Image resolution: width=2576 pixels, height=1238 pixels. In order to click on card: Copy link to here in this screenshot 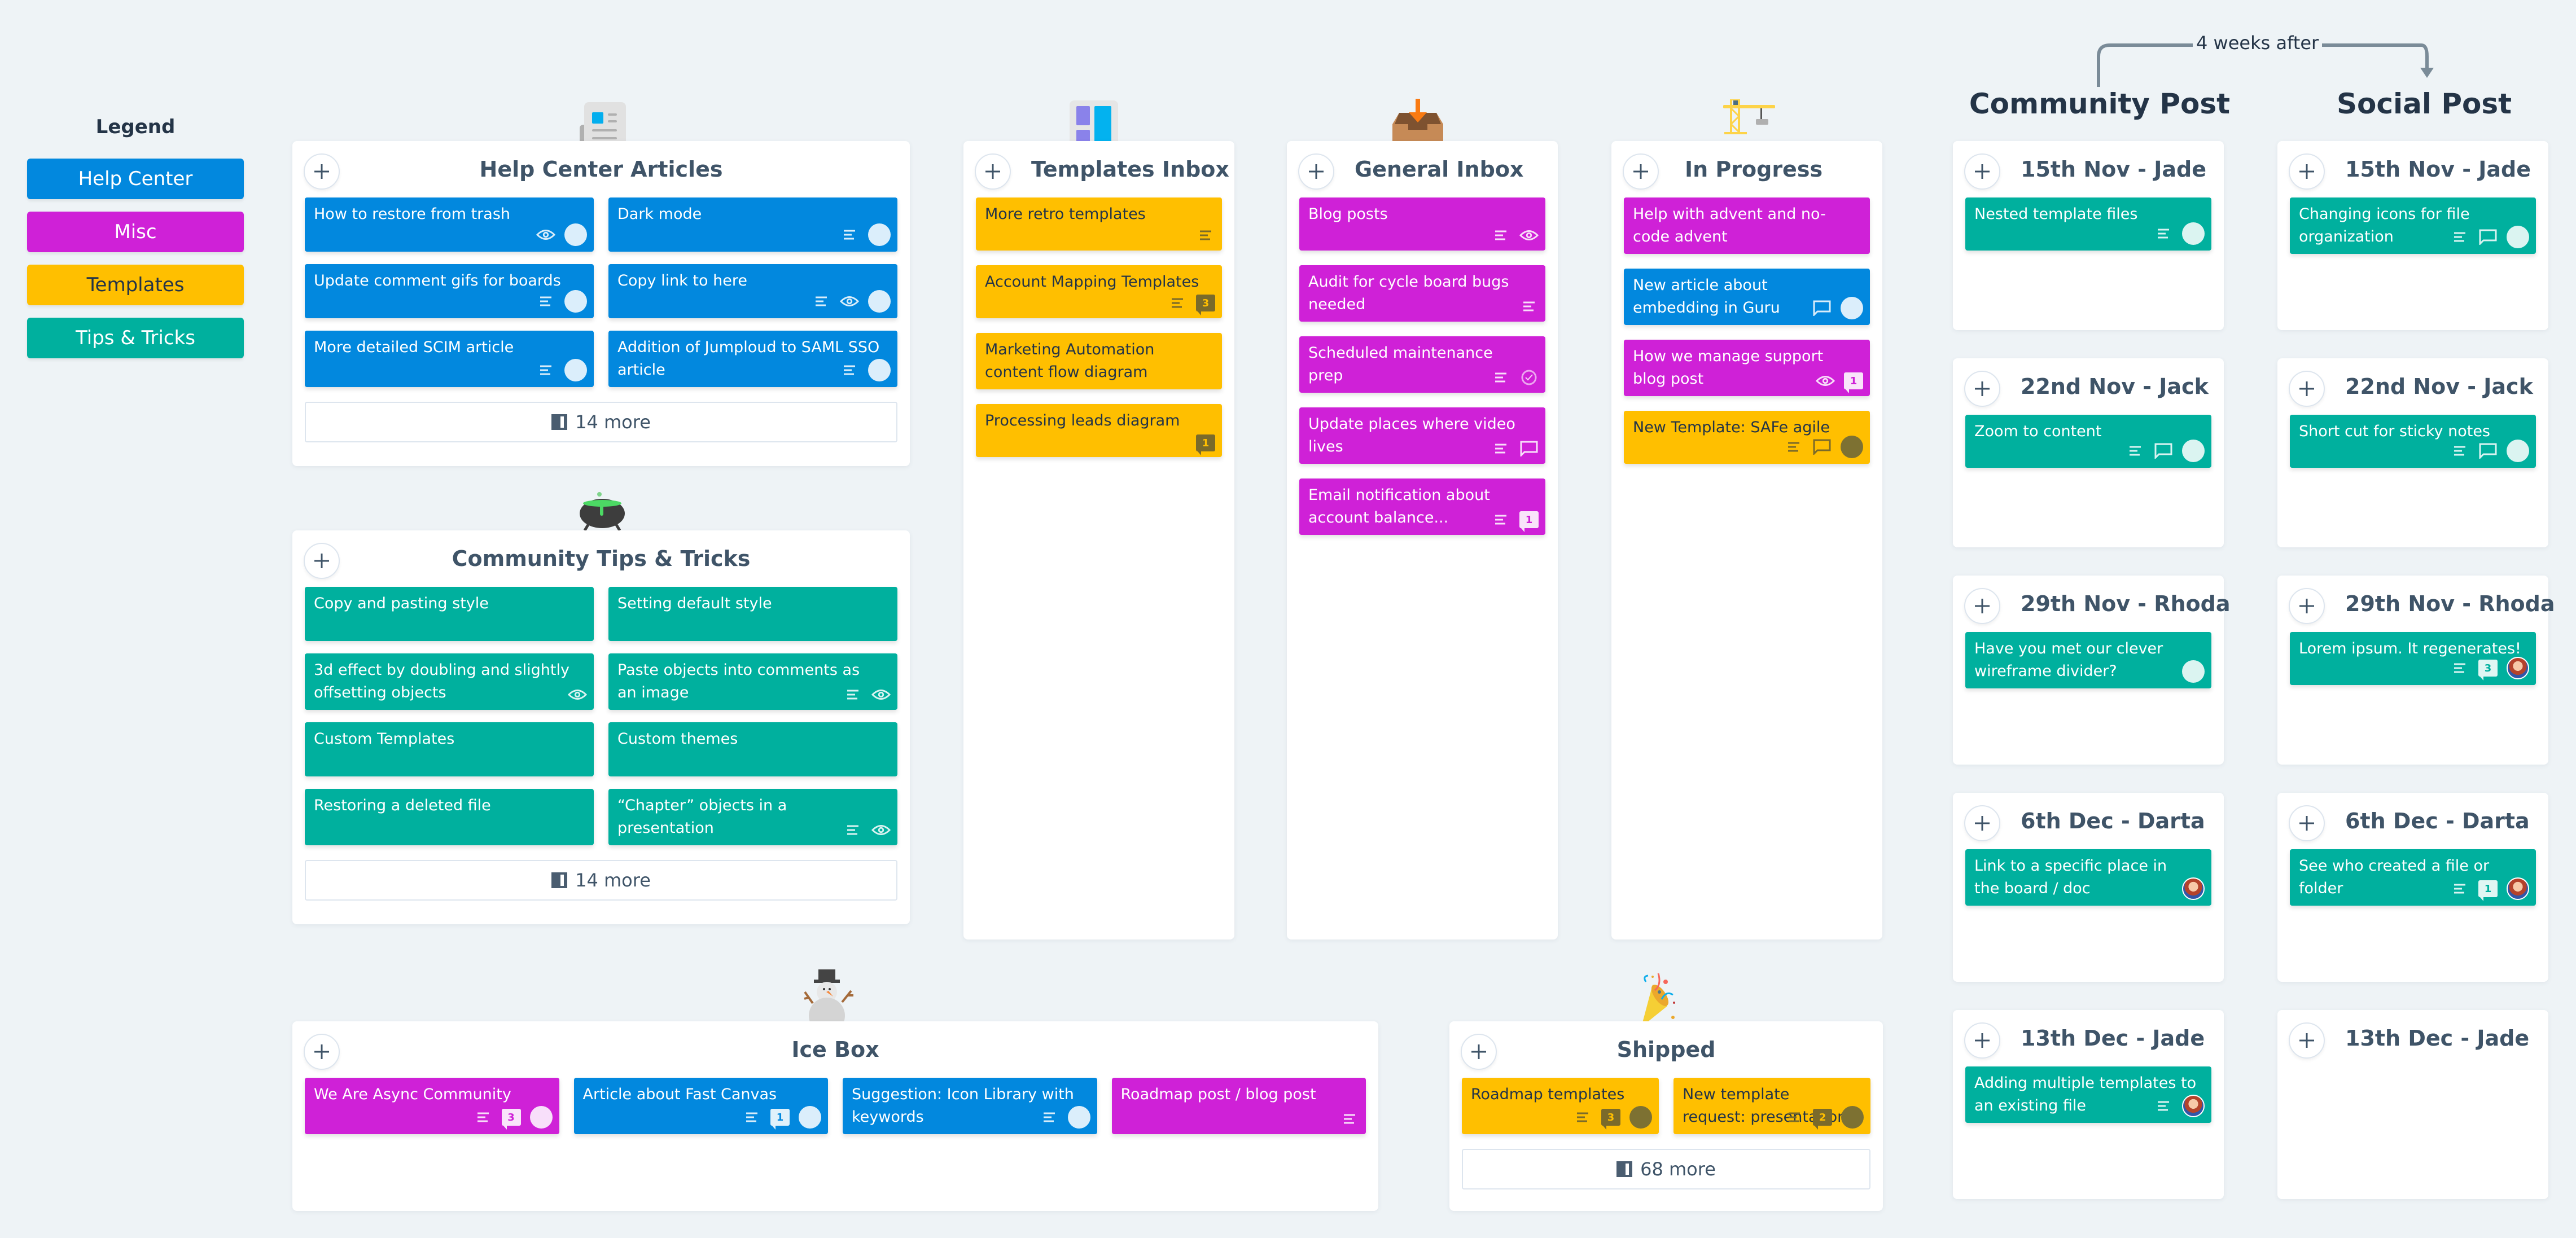, I will do `click(752, 291)`.